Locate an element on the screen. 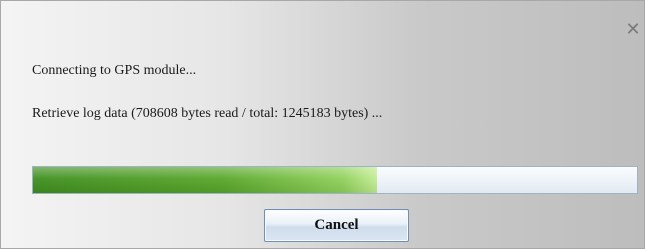  progress-bar is located at coordinates (335, 180).